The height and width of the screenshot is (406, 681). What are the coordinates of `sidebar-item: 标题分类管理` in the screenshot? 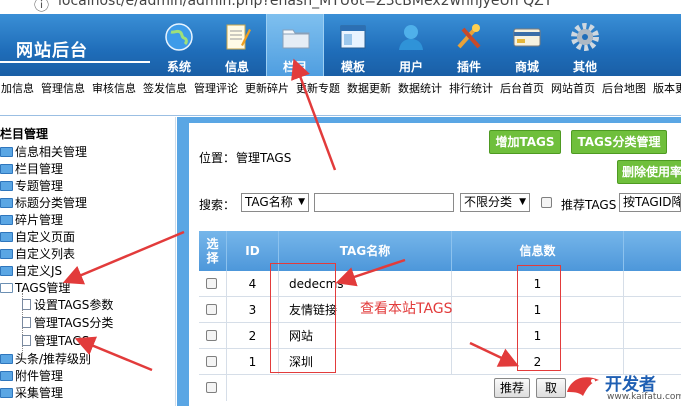 It's located at (43, 203).